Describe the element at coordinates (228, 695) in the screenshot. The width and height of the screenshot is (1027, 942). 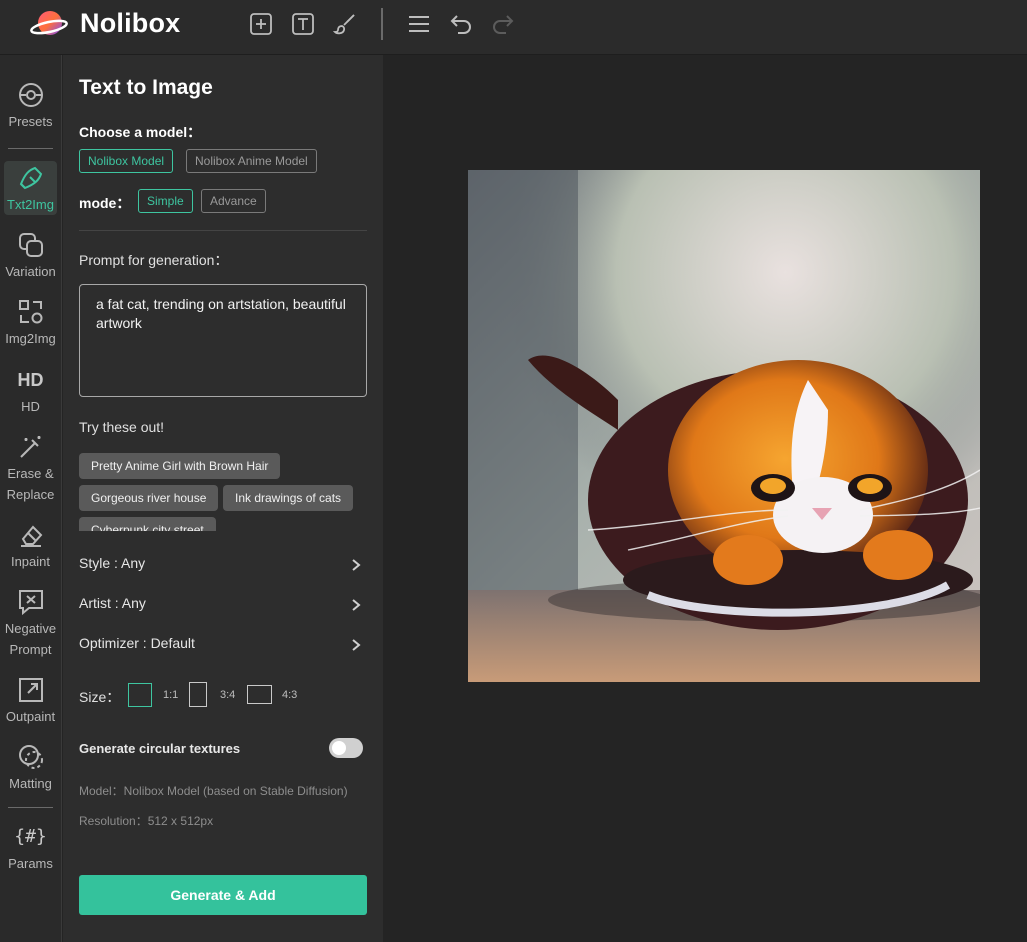
I see `size-text-3-4: 3:4` at that location.